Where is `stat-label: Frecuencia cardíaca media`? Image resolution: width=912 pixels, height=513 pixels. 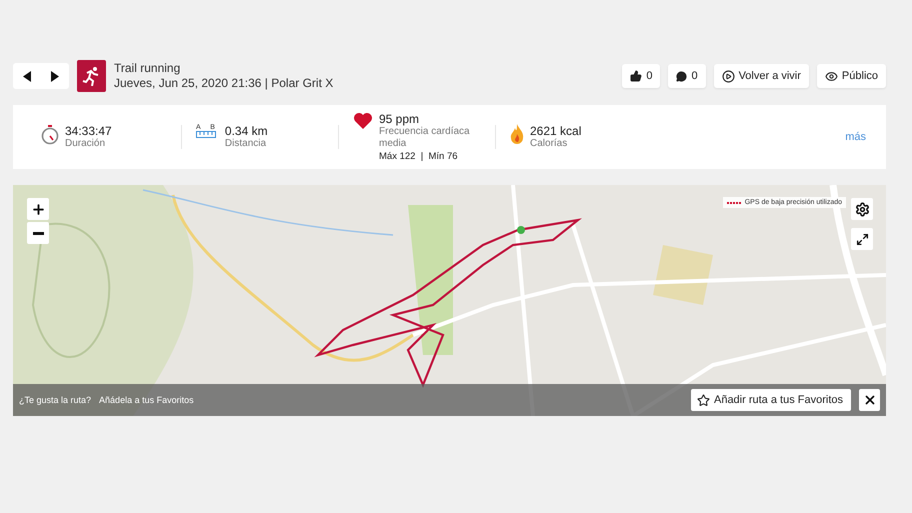 stat-label: Frecuencia cardíaca media is located at coordinates (425, 138).